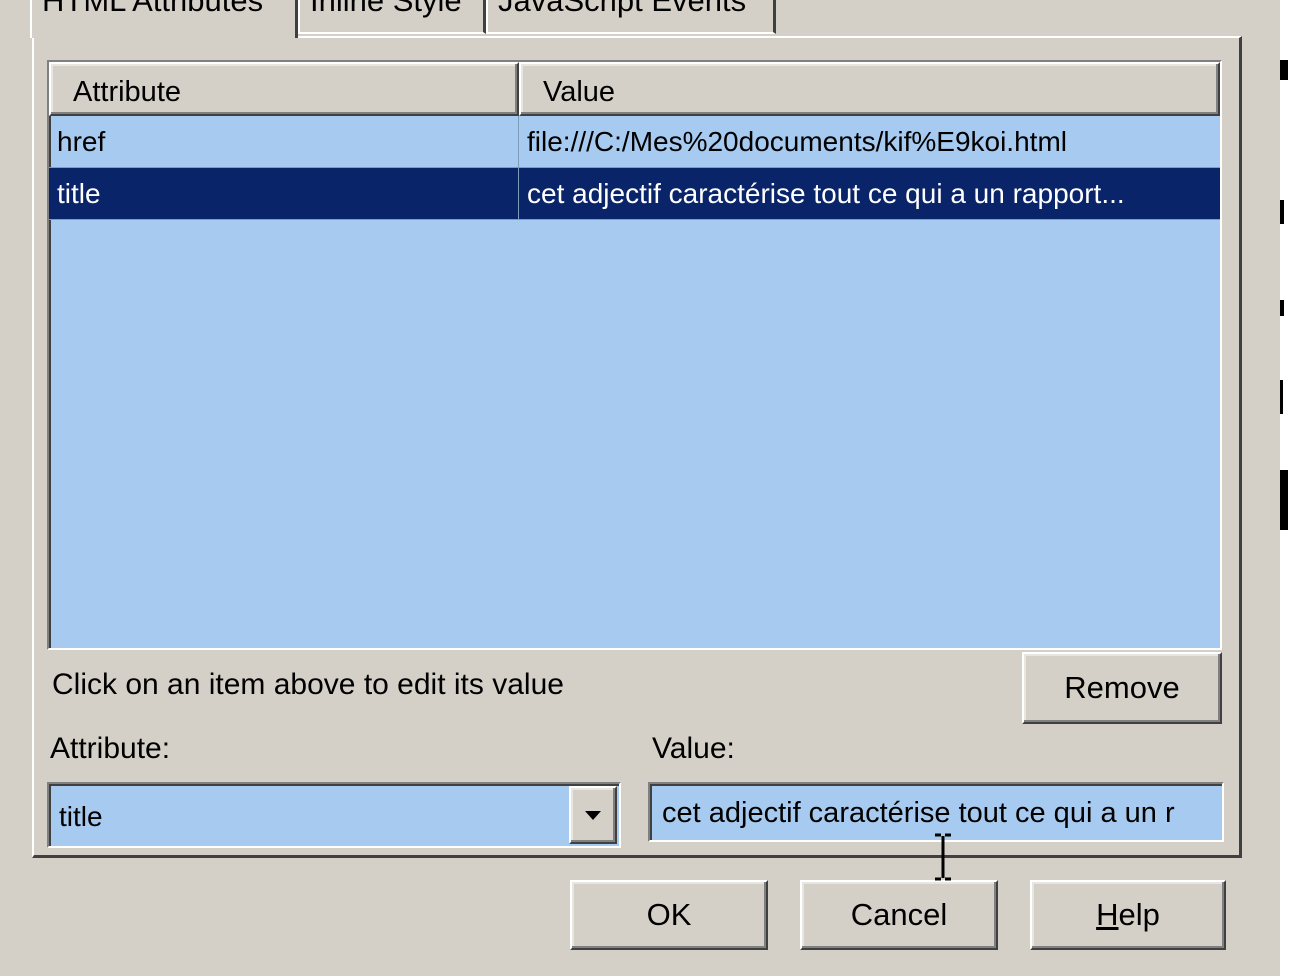 The width and height of the screenshot is (1290, 976). Describe the element at coordinates (284, 193) in the screenshot. I see `cell-attribute: title` at that location.